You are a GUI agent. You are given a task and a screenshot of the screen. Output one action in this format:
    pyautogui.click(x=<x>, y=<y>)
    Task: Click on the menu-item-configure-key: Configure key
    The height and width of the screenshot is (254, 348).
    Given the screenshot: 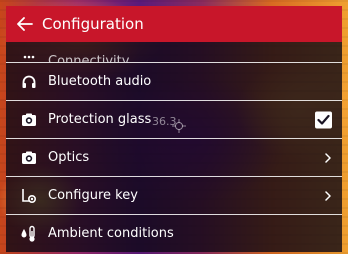 What is the action you would take?
    pyautogui.click(x=174, y=196)
    